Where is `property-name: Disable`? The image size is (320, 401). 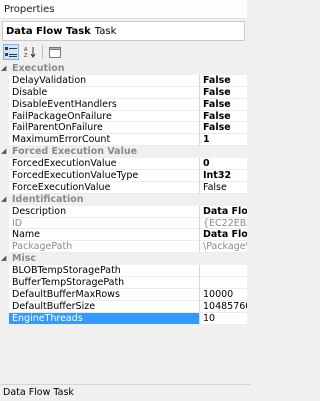 property-name: Disable is located at coordinates (104, 92).